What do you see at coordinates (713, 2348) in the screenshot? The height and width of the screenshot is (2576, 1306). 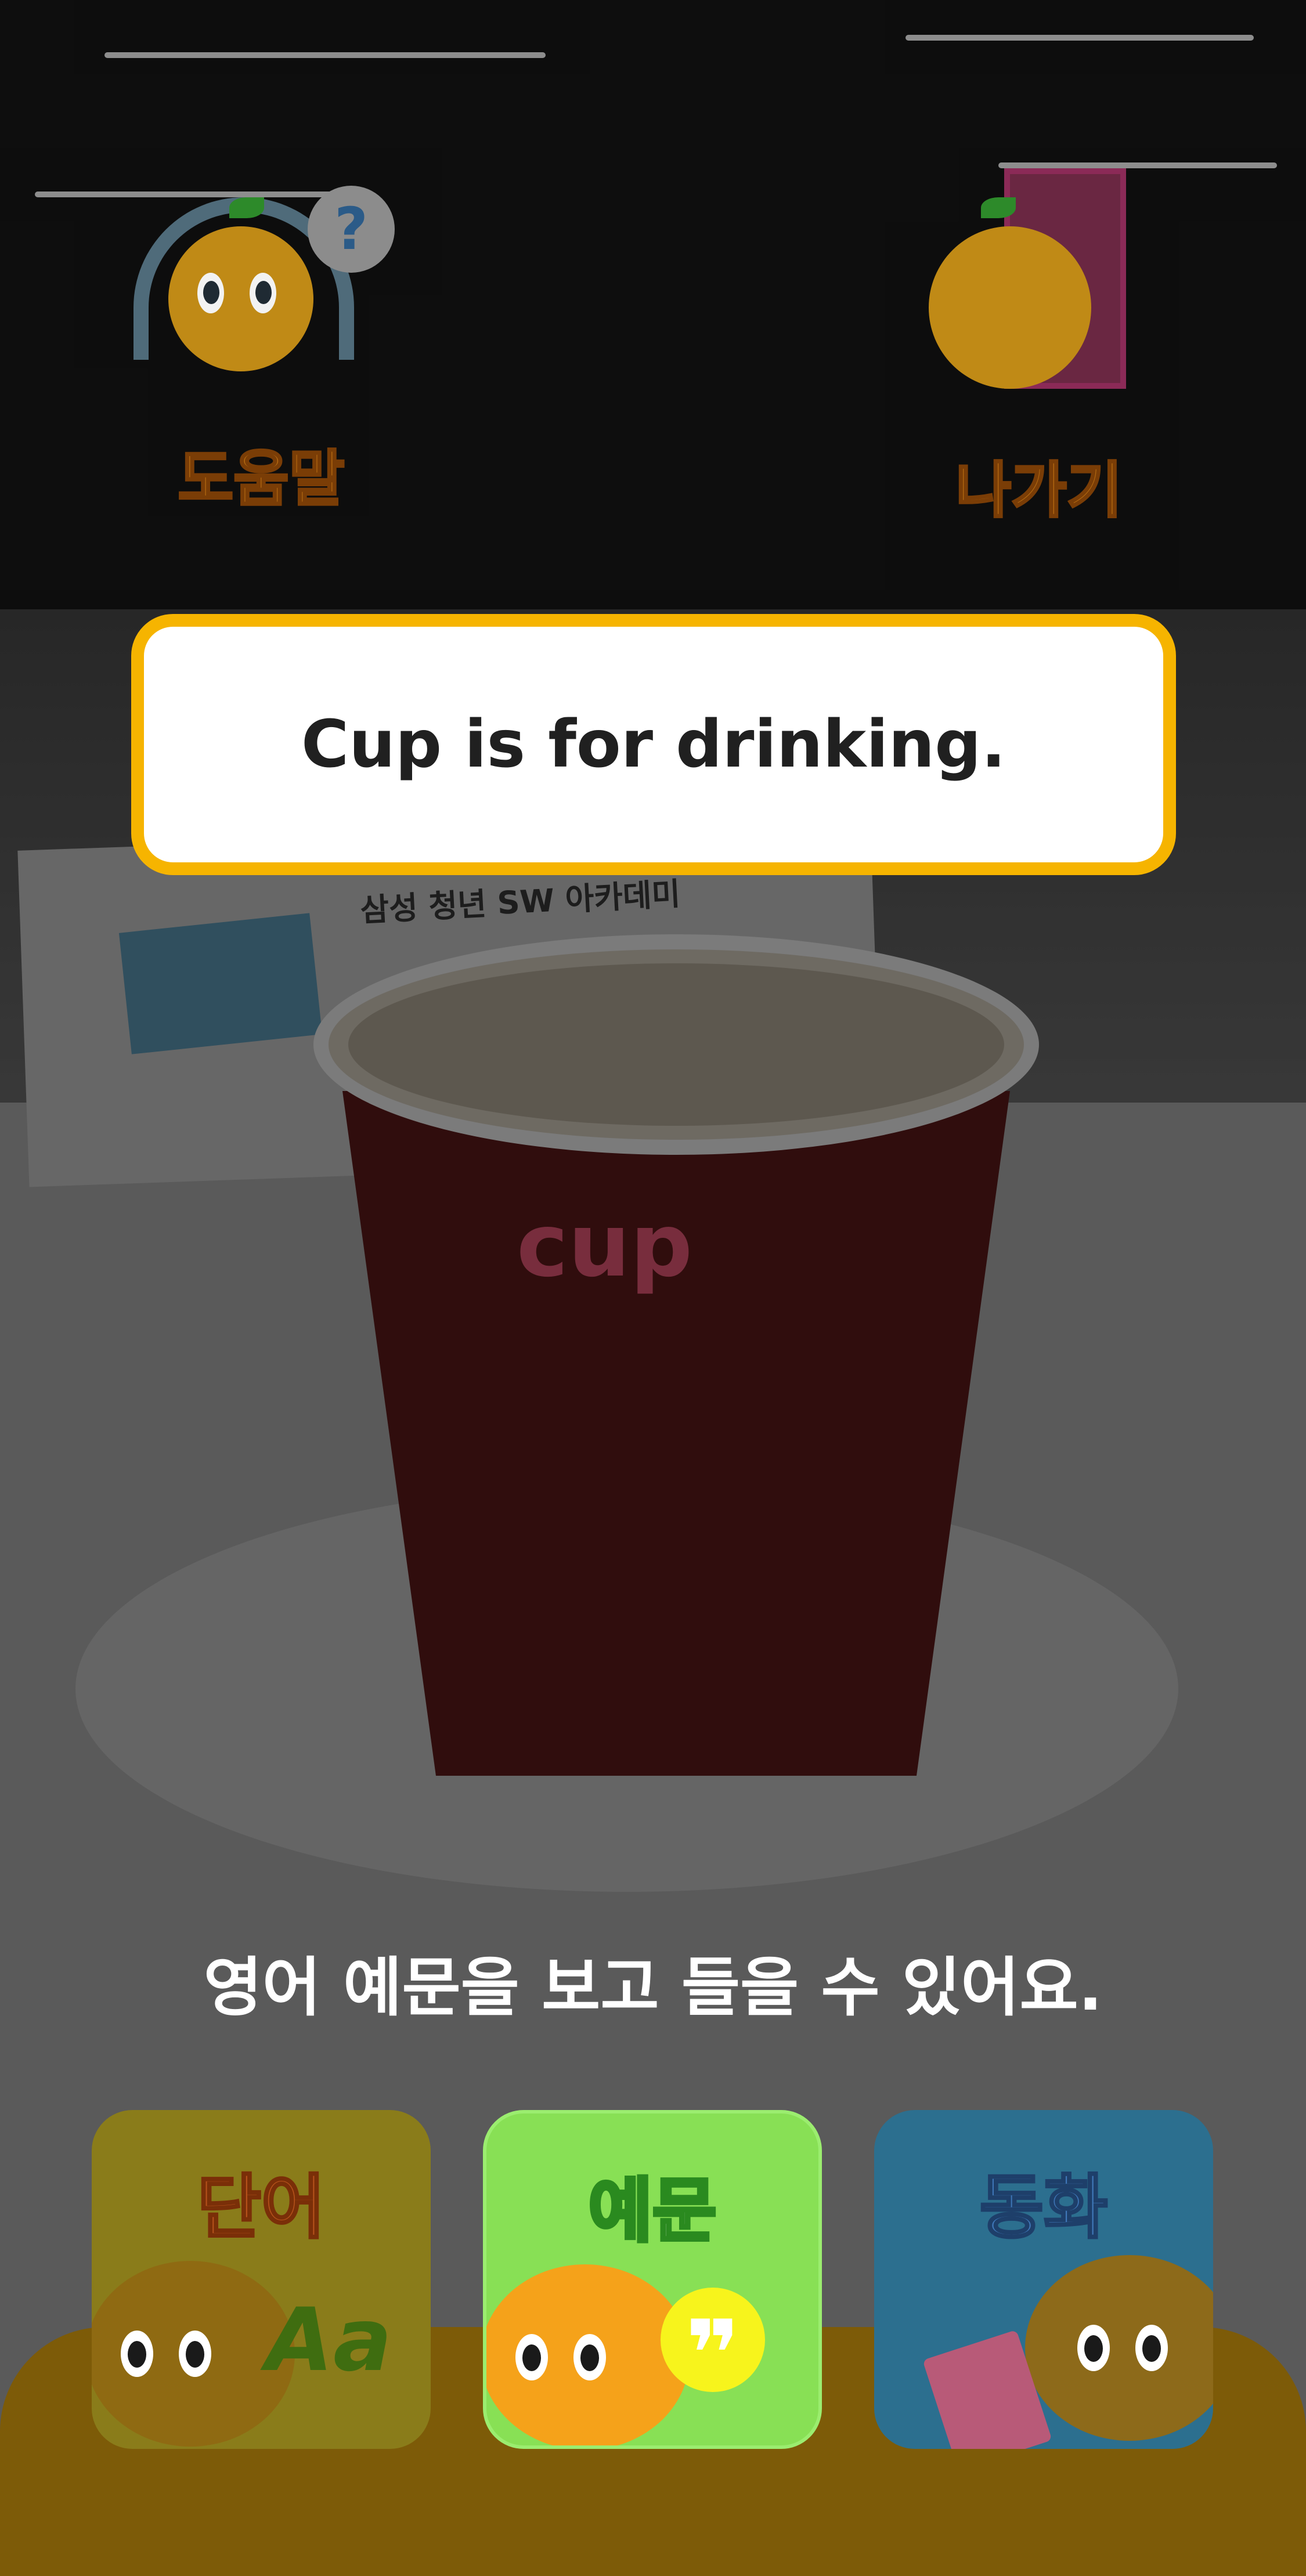 I see `quote-icon: ❞` at bounding box center [713, 2348].